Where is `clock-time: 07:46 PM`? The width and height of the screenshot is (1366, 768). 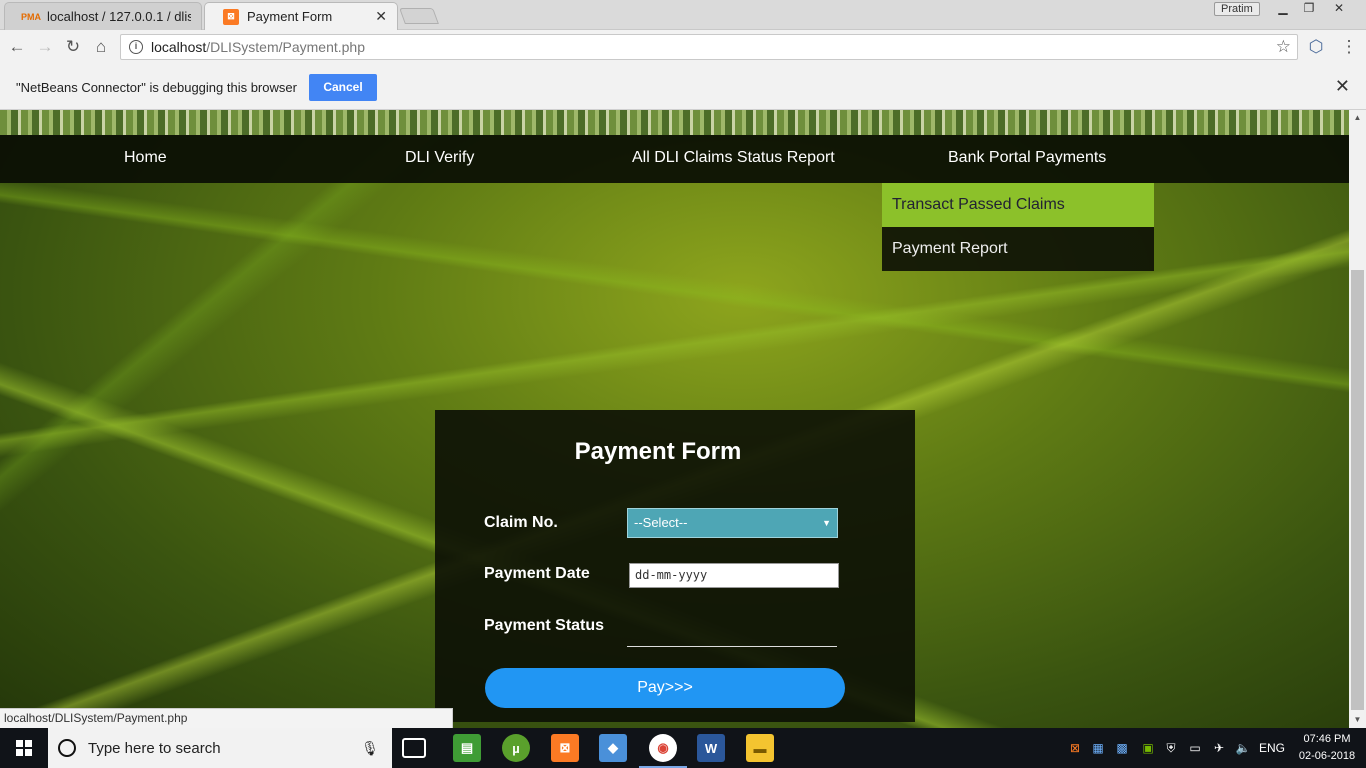 clock-time: 07:46 PM is located at coordinates (1327, 739).